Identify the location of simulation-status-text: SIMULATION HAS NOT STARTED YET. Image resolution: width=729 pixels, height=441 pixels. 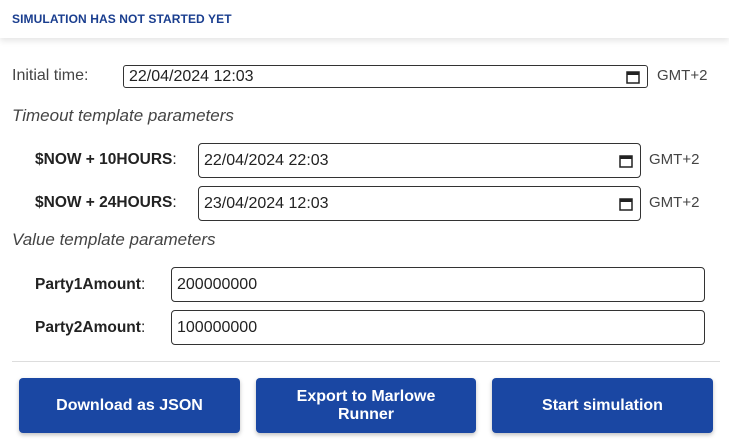
(122, 19).